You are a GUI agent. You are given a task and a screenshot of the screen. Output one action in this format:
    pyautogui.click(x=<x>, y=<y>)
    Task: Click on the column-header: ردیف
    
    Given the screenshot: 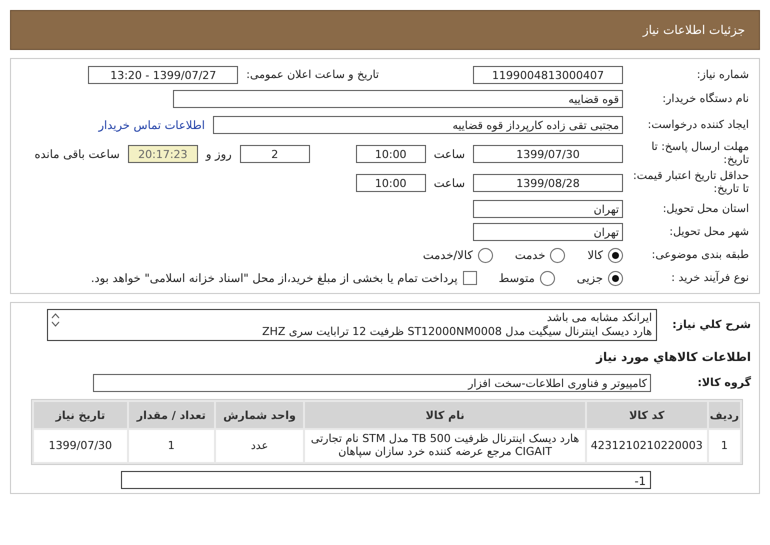 What is the action you would take?
    pyautogui.click(x=724, y=415)
    